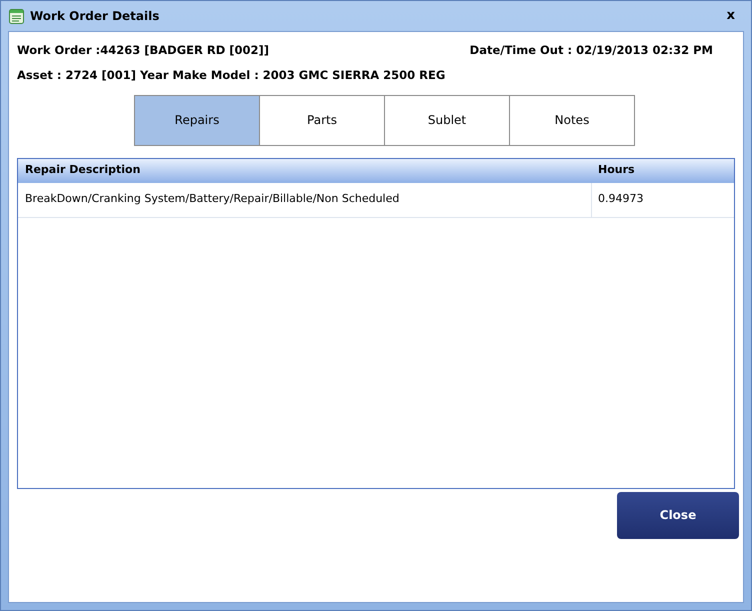 The image size is (752, 611). I want to click on close-dialog-button: Close, so click(678, 515).